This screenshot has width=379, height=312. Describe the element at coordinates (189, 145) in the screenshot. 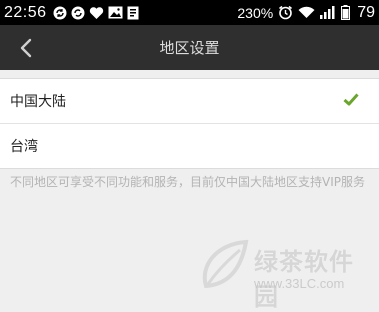

I see `region-option-taiwan: 台湾` at that location.